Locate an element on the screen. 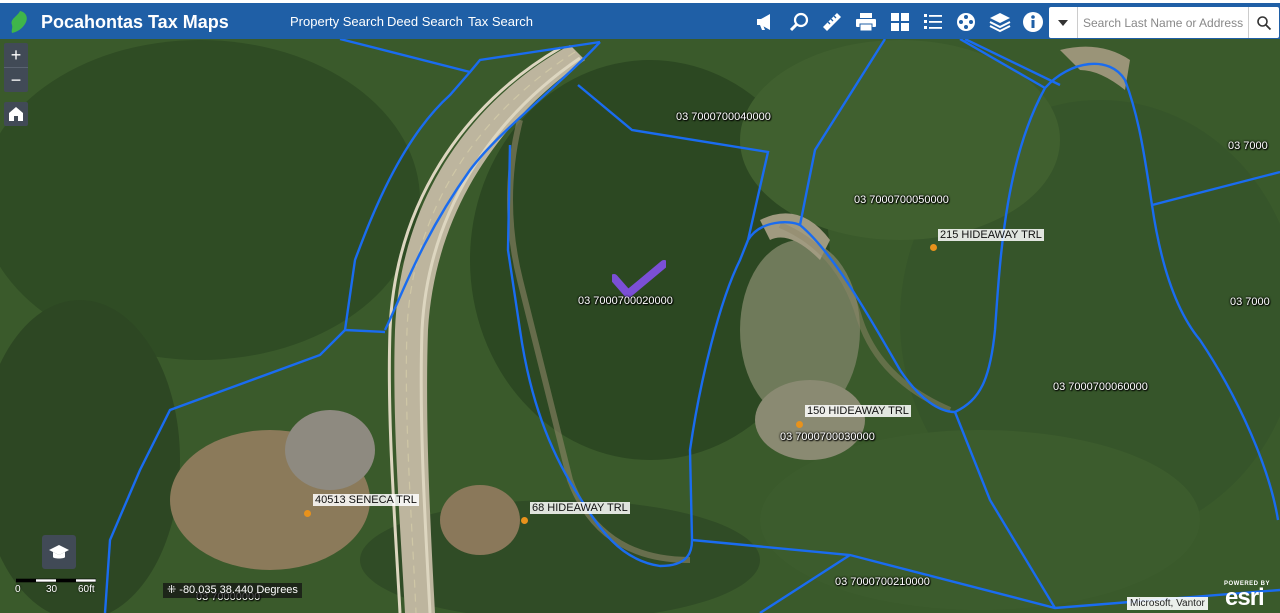  address-label: 68 HIDEAWAY TRL is located at coordinates (580, 508).